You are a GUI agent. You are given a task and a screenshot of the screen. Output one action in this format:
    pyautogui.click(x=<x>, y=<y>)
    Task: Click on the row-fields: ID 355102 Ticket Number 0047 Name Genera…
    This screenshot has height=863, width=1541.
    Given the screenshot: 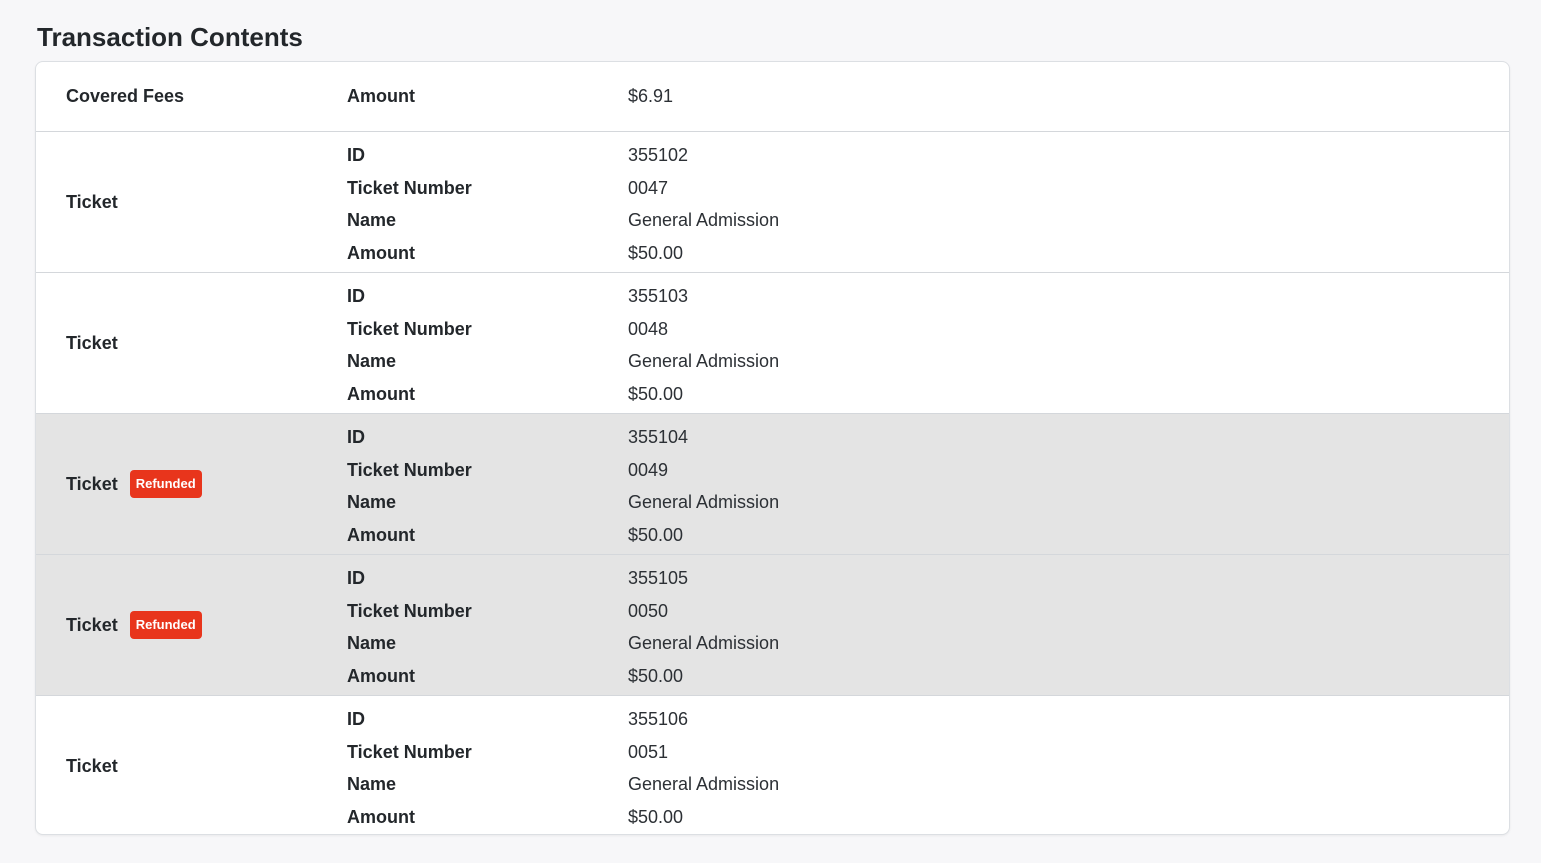 What is the action you would take?
    pyautogui.click(x=563, y=204)
    